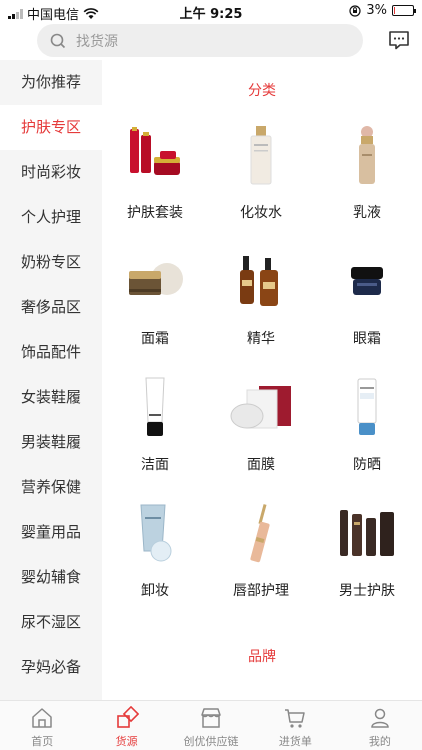 The height and width of the screenshot is (750, 422). What do you see at coordinates (295, 718) in the screenshot?
I see `cart-icon` at bounding box center [295, 718].